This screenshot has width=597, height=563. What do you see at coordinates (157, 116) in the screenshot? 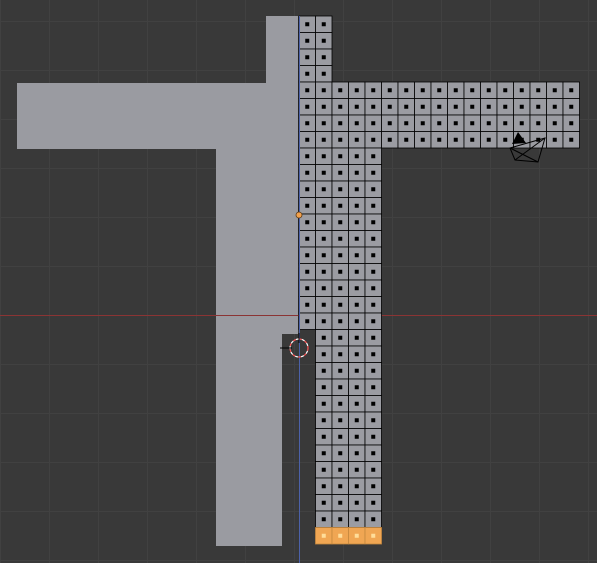
I see `solid-mesh-horizontal-bar` at bounding box center [157, 116].